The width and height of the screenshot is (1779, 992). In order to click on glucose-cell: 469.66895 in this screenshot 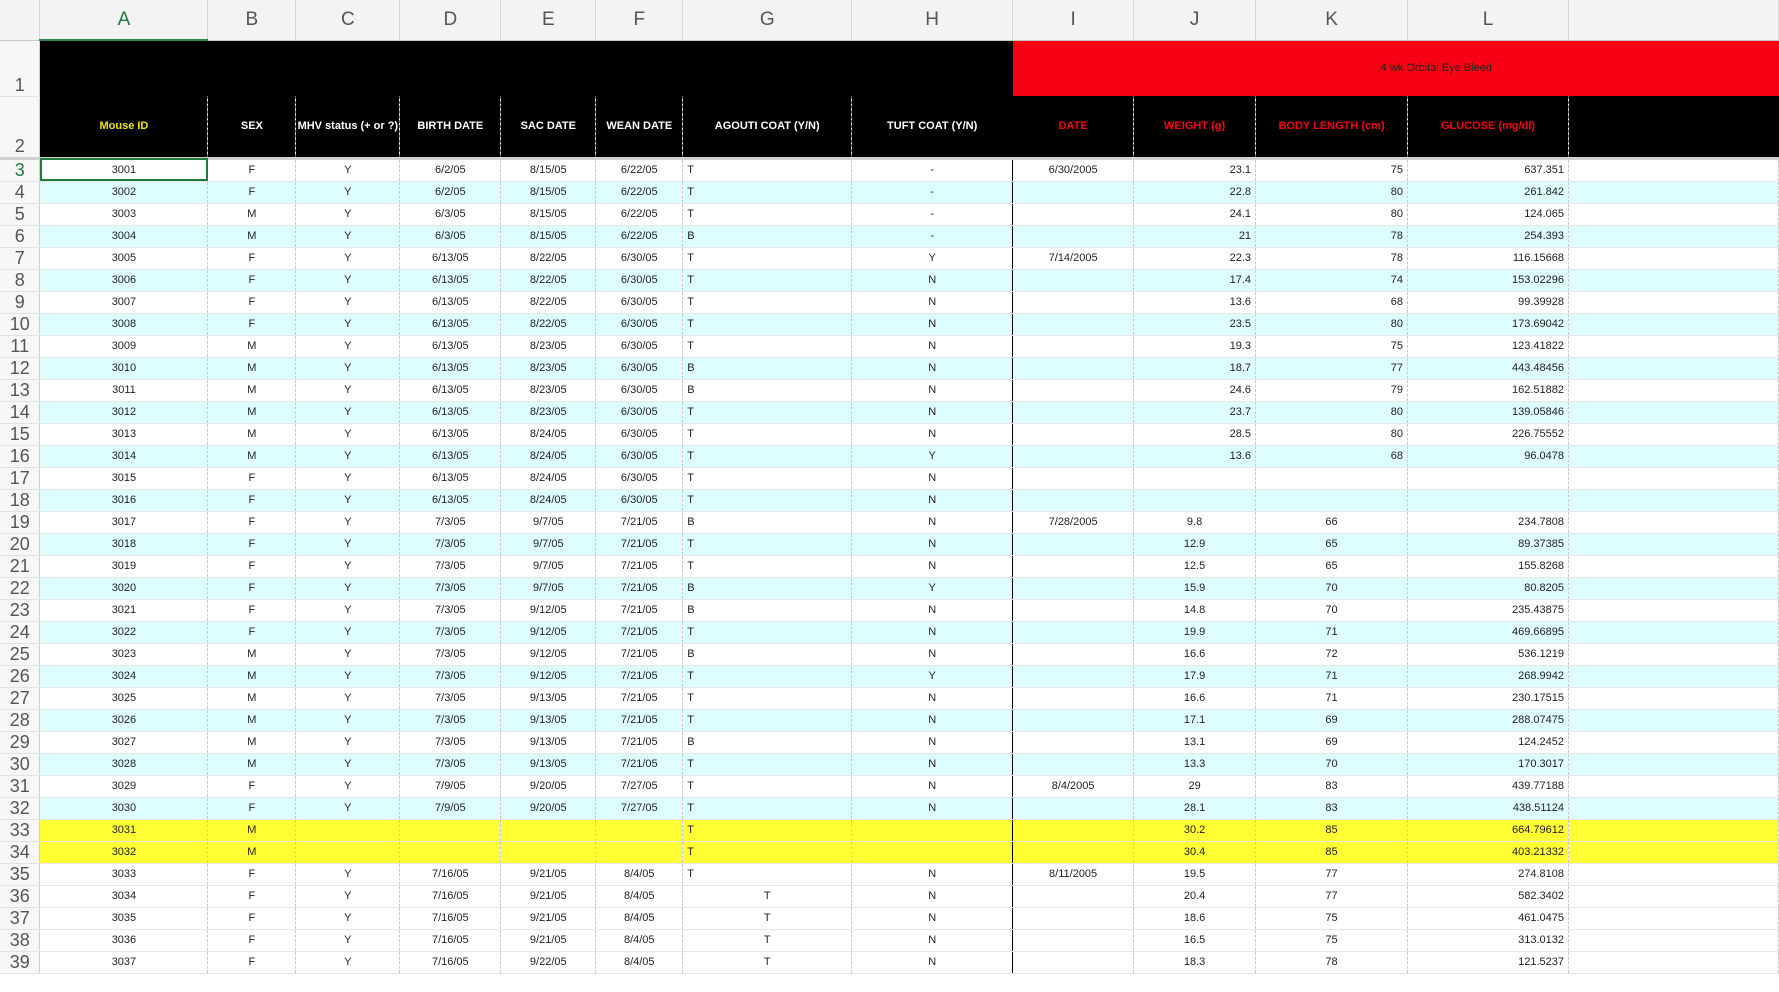, I will do `click(1488, 632)`.